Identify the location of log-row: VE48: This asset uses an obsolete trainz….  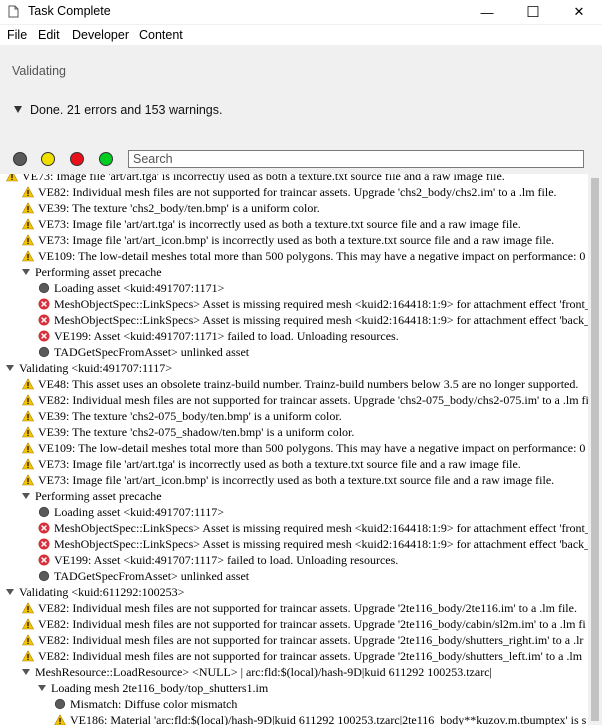
(294, 384).